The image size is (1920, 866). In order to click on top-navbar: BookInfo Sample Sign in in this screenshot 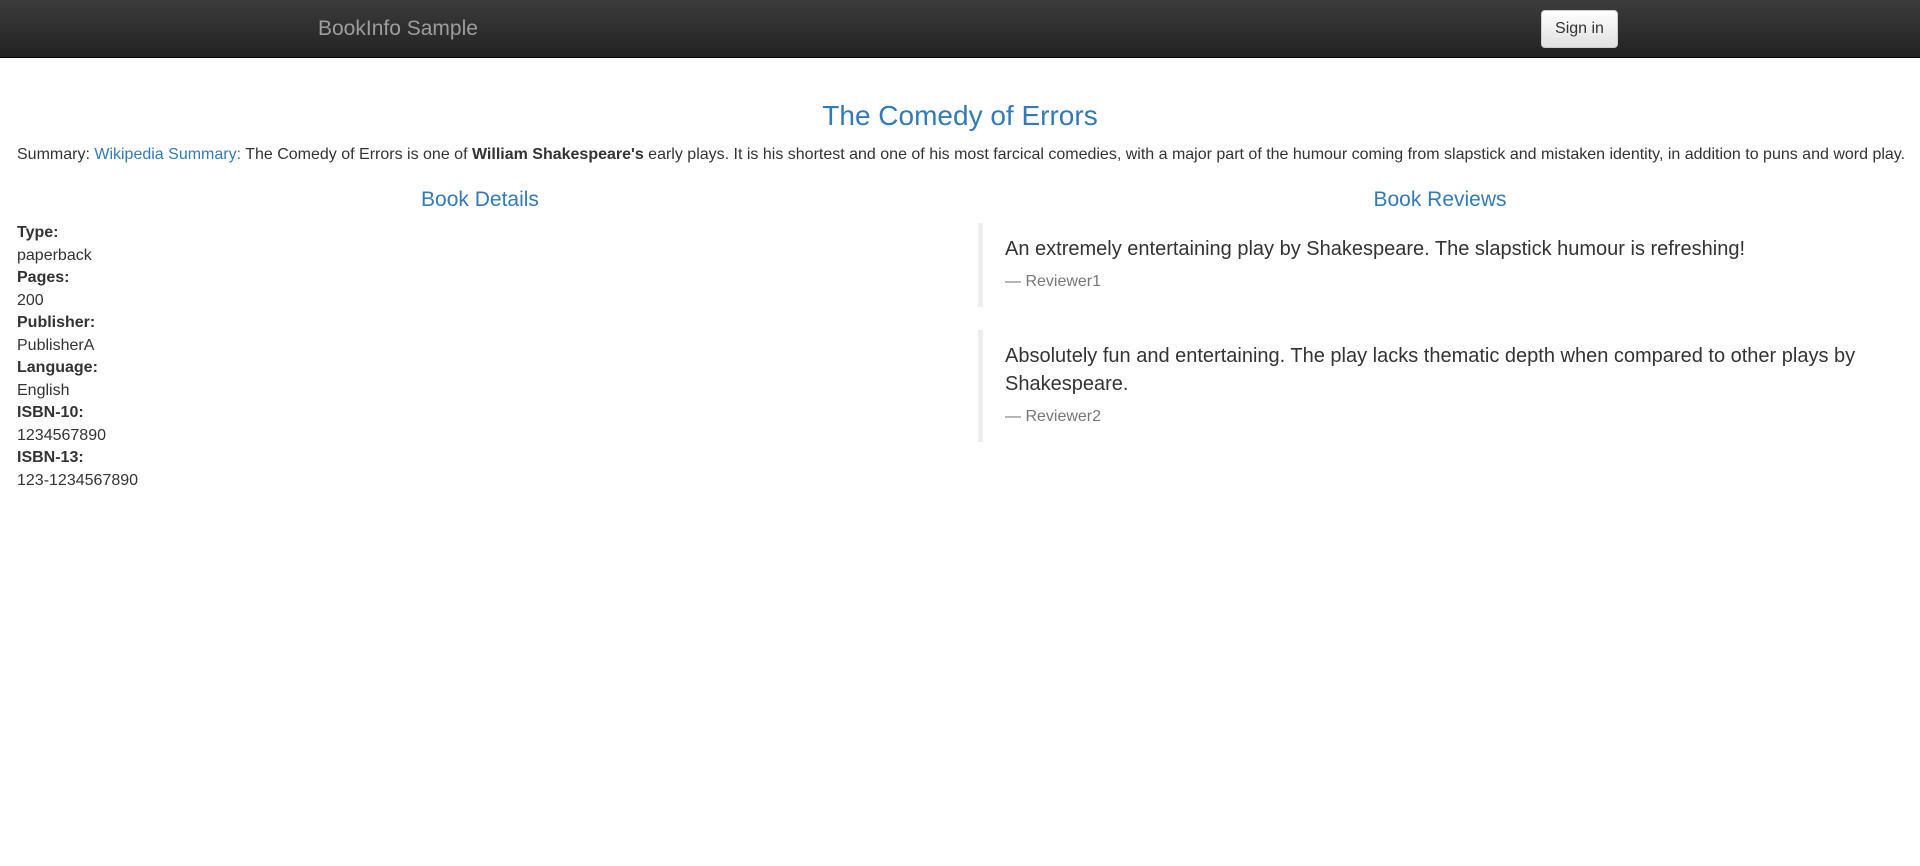, I will do `click(960, 29)`.